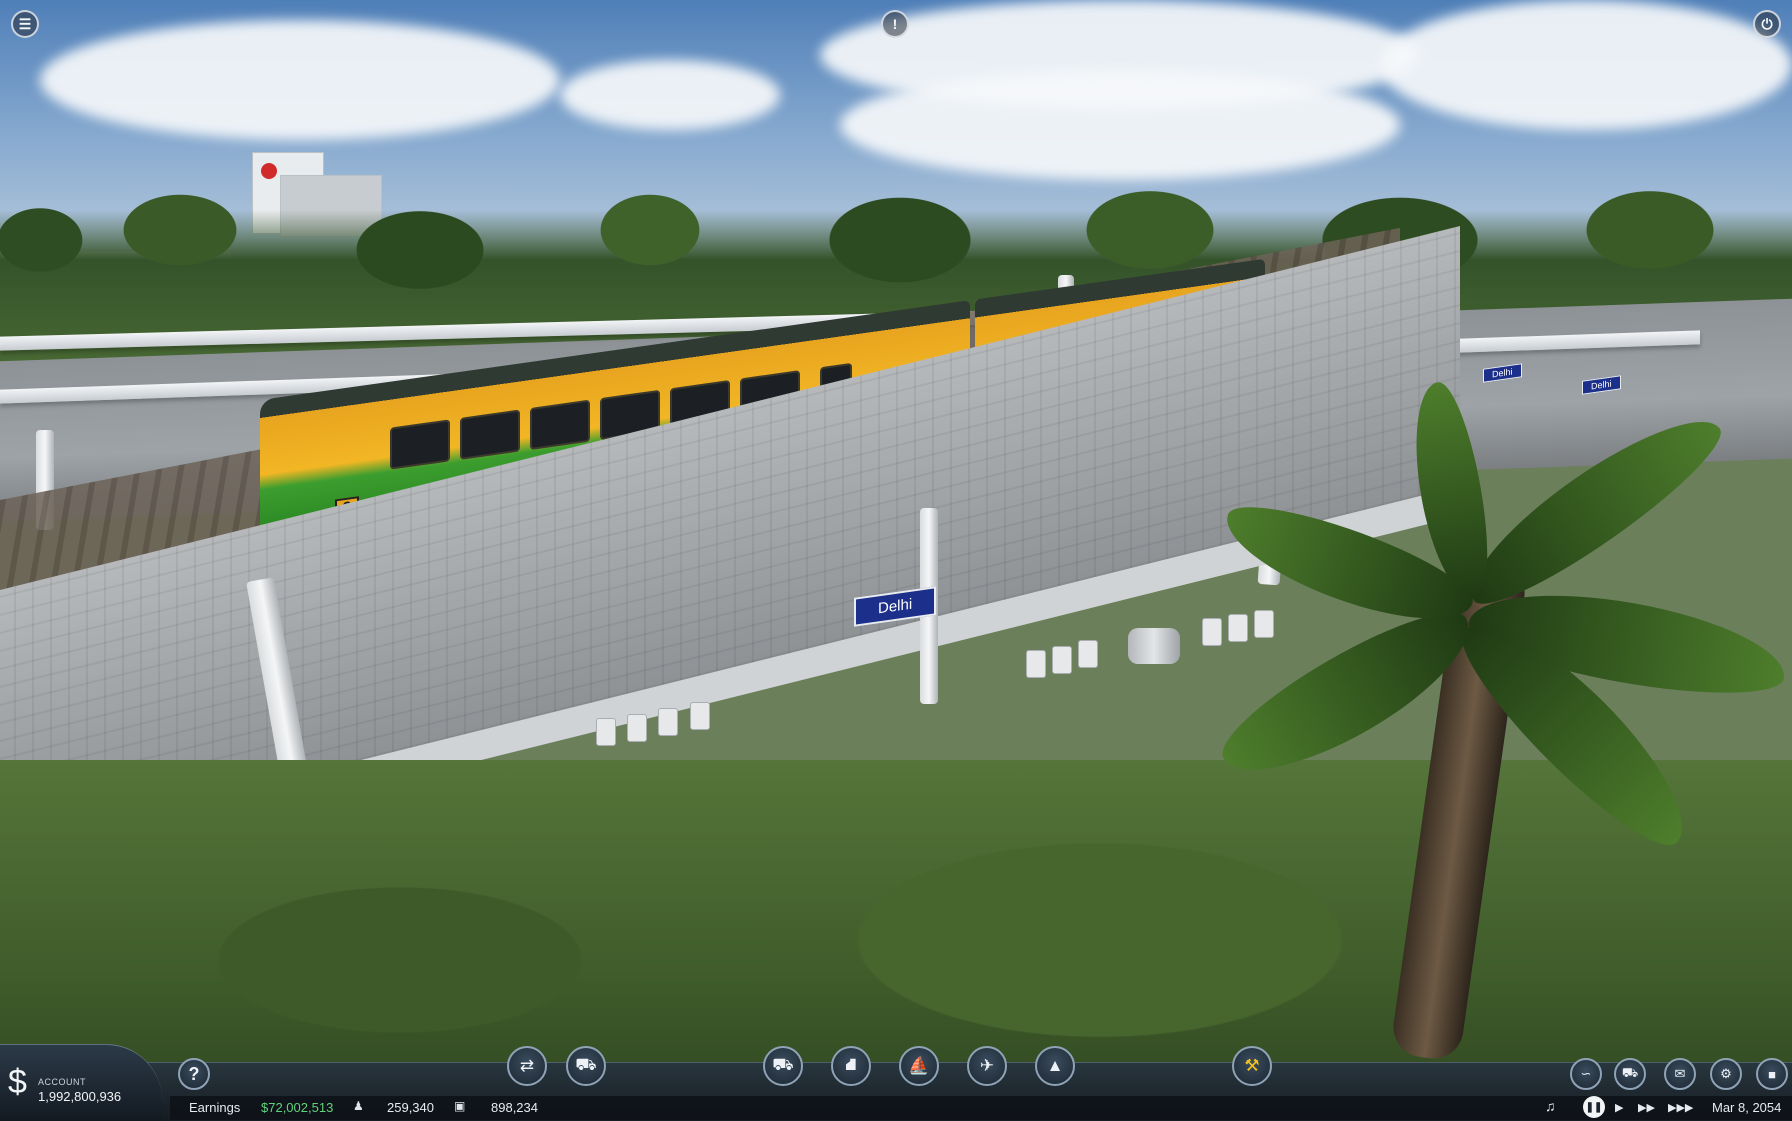  I want to click on help-button: ?, so click(194, 1074).